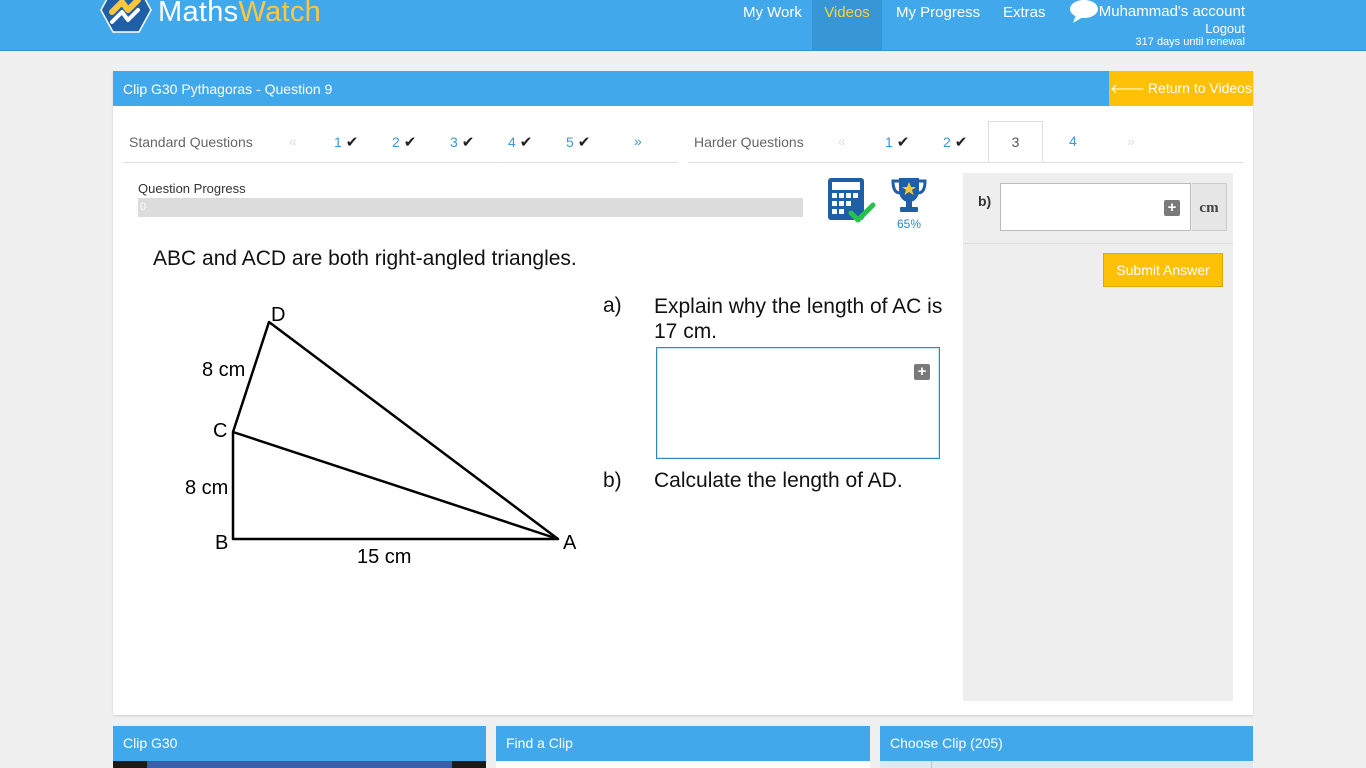 The image size is (1366, 768). Describe the element at coordinates (512, 142) in the screenshot. I see `tab-number: 4` at that location.